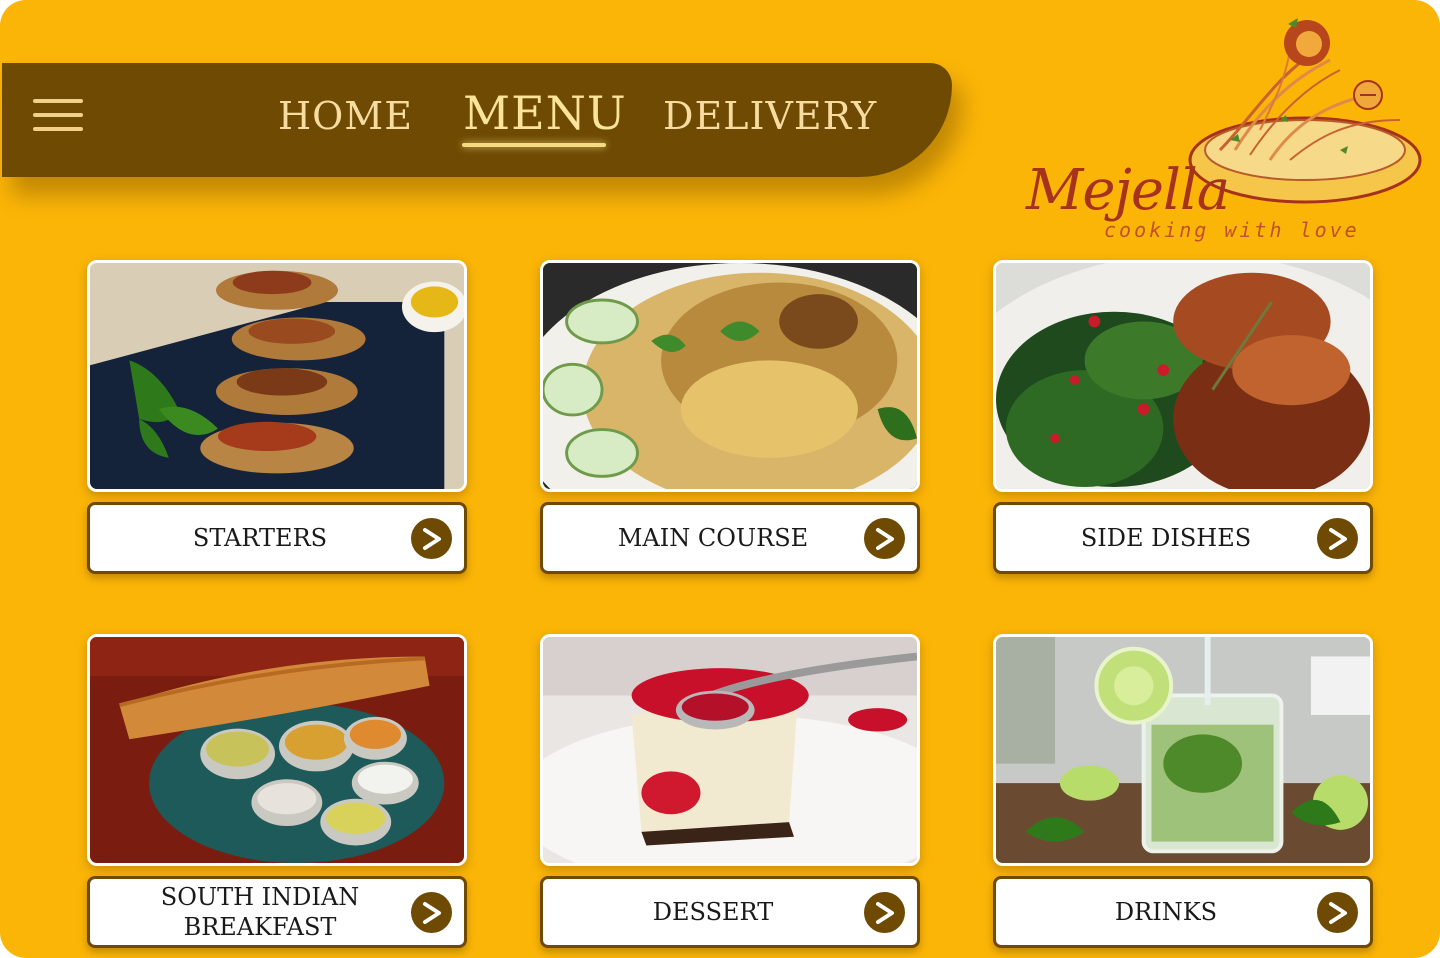 The height and width of the screenshot is (958, 1440). I want to click on biryani-photo, so click(730, 376).